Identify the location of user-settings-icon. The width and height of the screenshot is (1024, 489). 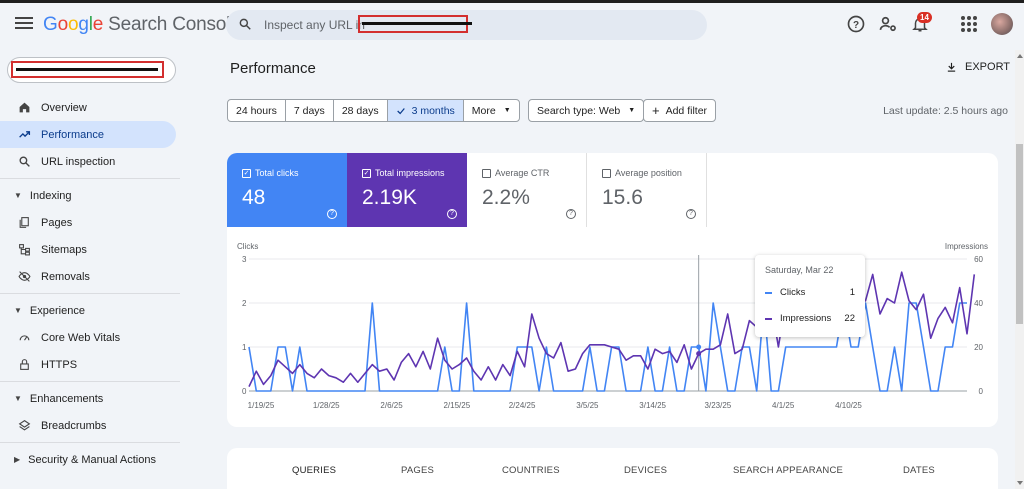
(888, 24).